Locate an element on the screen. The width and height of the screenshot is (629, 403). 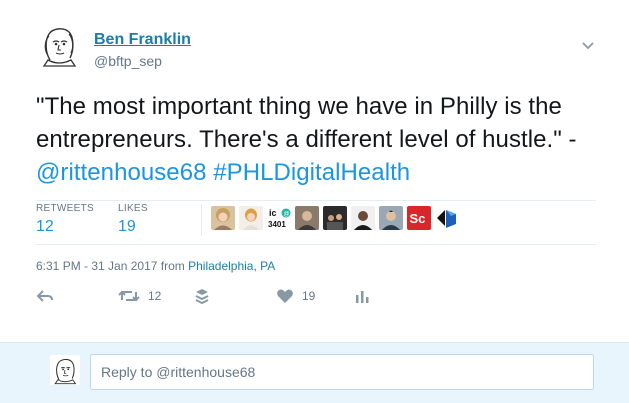
layers-icon is located at coordinates (202, 297).